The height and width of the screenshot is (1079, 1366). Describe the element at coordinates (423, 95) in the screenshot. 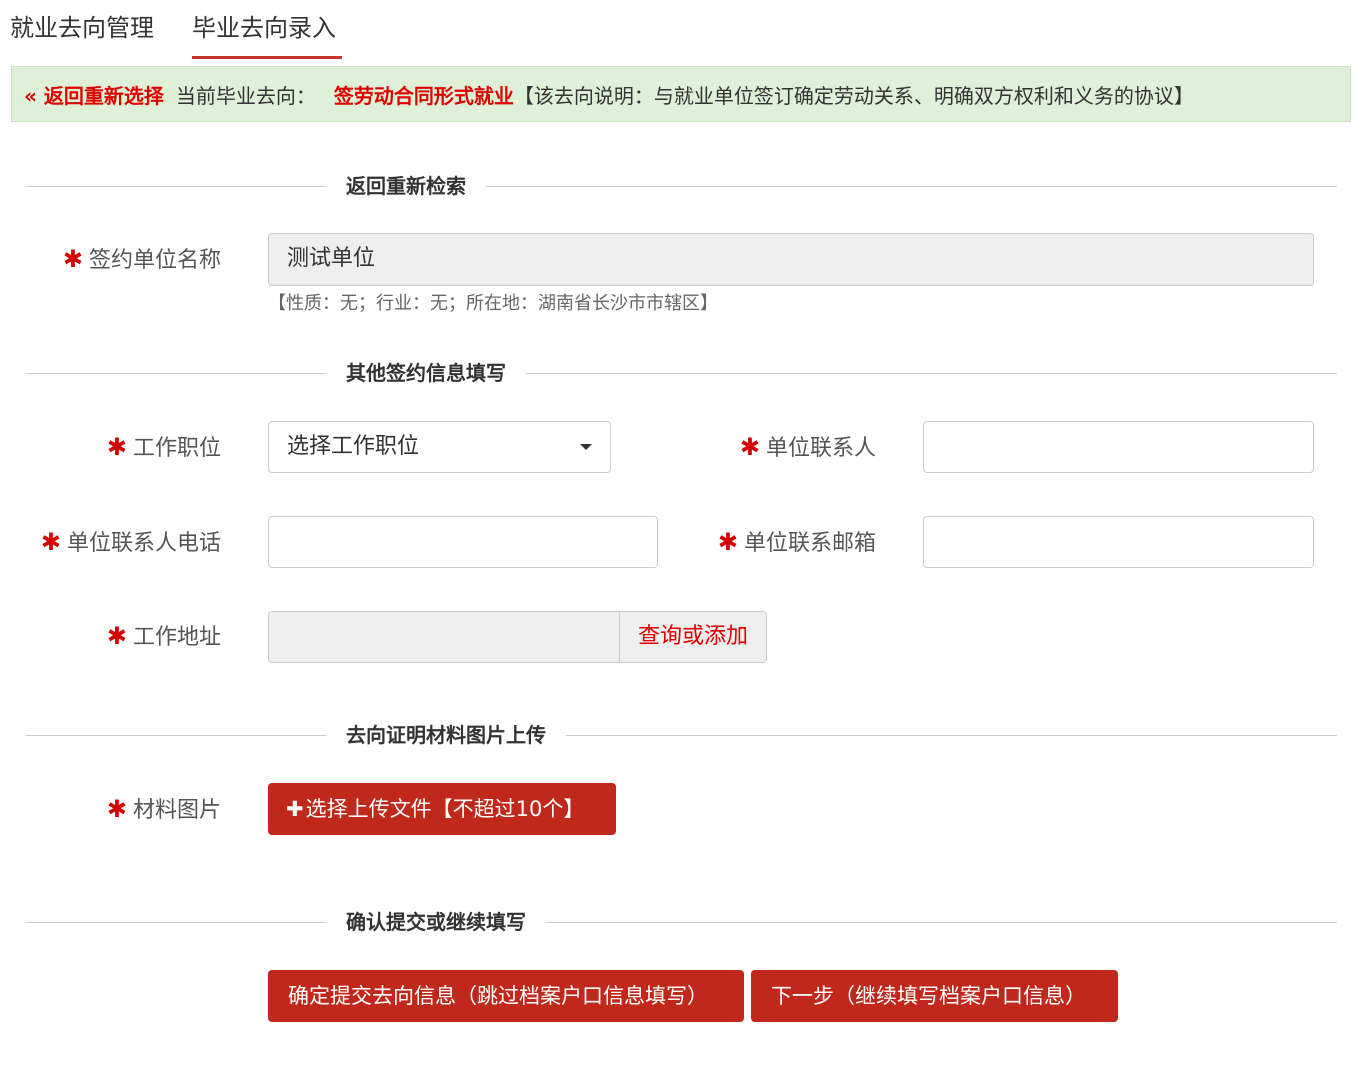

I see `current-destination-value: 签劳动合同形式就业` at that location.